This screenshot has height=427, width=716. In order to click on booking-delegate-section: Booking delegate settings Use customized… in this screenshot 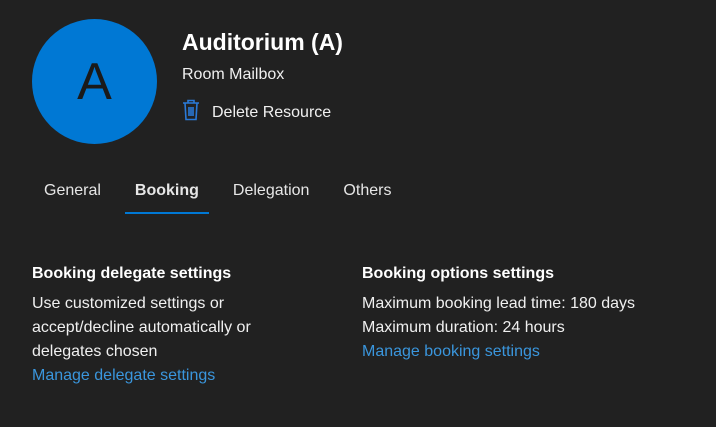, I will do `click(141, 325)`.